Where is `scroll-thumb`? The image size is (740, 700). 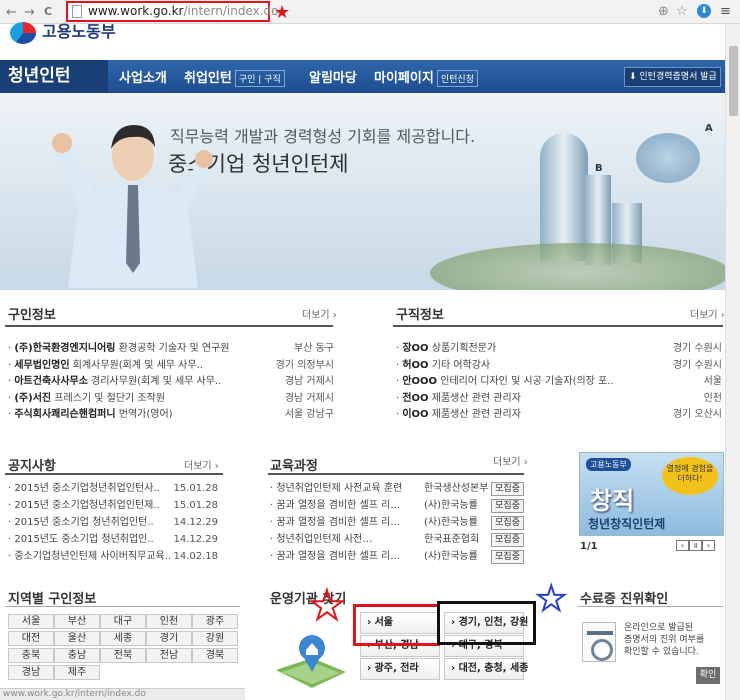
scroll-thumb is located at coordinates (733, 81).